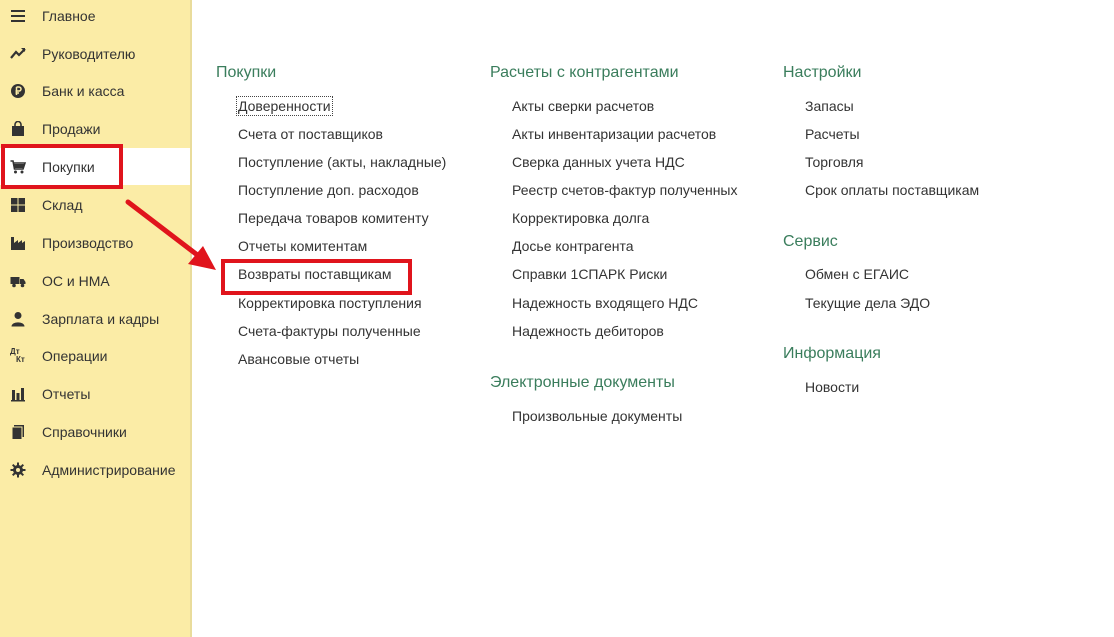 The width and height of the screenshot is (1114, 637). What do you see at coordinates (857, 274) in the screenshot?
I see `link-egais-exchange: Обмен с ЕГАИС` at bounding box center [857, 274].